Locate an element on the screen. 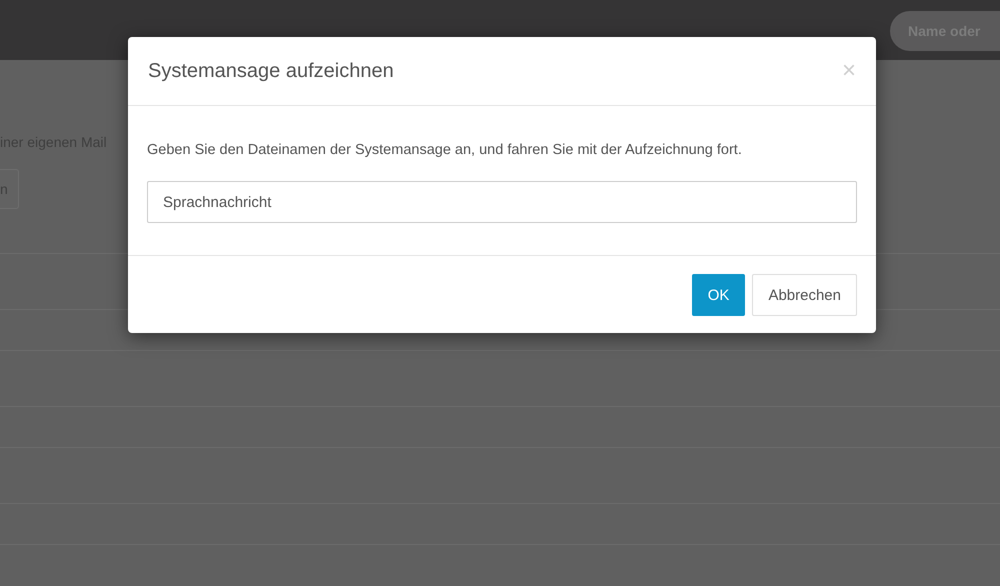 This screenshot has height=586, width=1000. dialog-message: Geben Sie den Dateinamen der Systemansage an, und fahren Sie mit der Aufzeichnung fort. is located at coordinates (445, 150).